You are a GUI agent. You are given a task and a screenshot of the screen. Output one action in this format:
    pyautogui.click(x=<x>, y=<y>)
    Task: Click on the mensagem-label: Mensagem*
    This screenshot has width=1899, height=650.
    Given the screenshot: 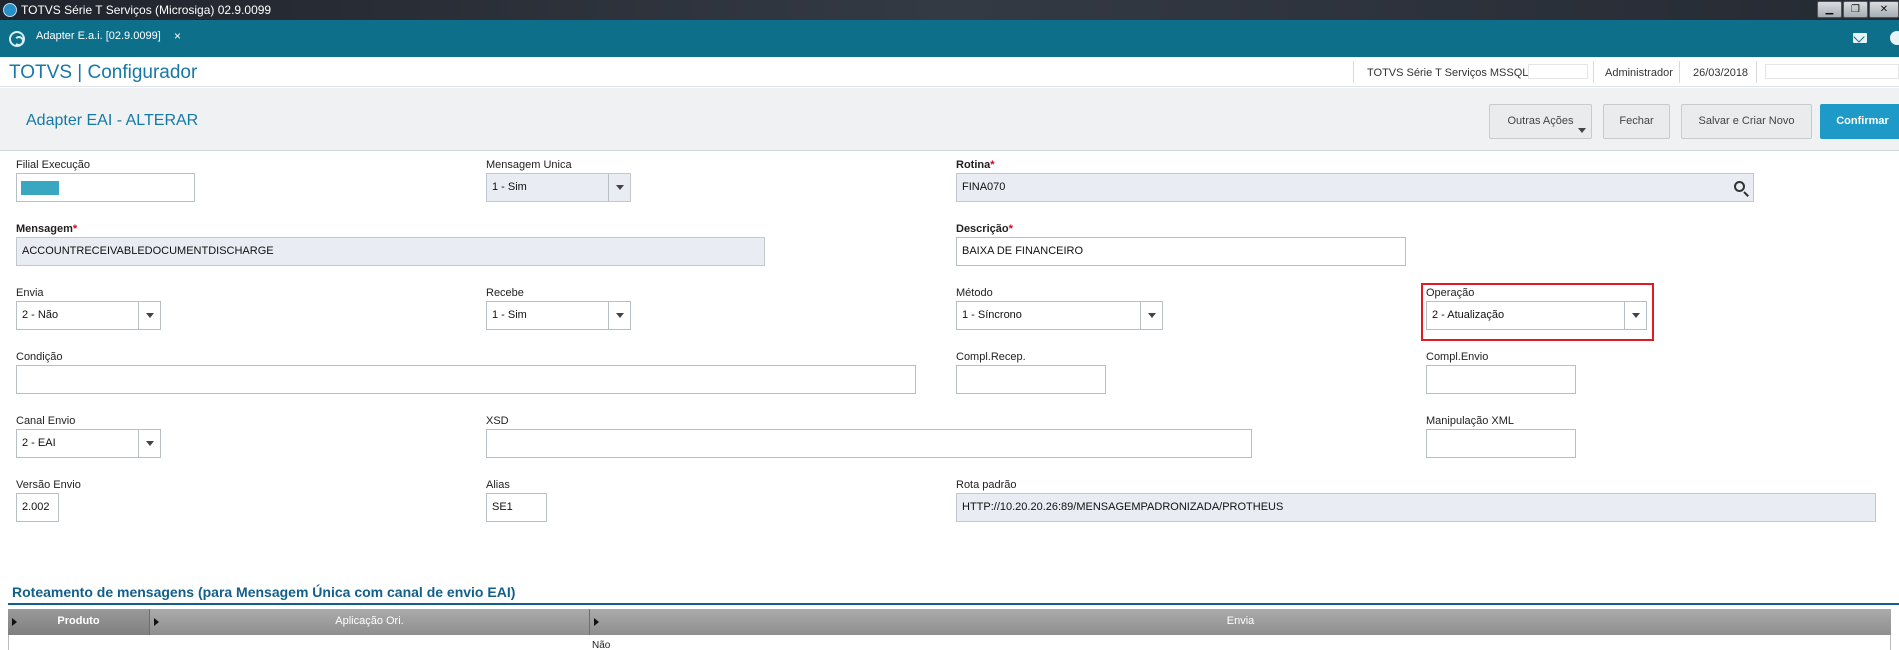 What is the action you would take?
    pyautogui.click(x=46, y=229)
    